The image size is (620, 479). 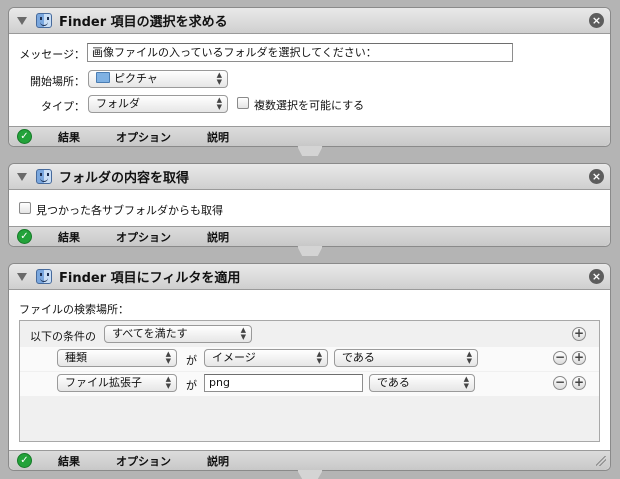 I want to click on criteria-row: ファイル拡張子 ▲ ▼ が png である ▲ ▼ − +, so click(x=309, y=384).